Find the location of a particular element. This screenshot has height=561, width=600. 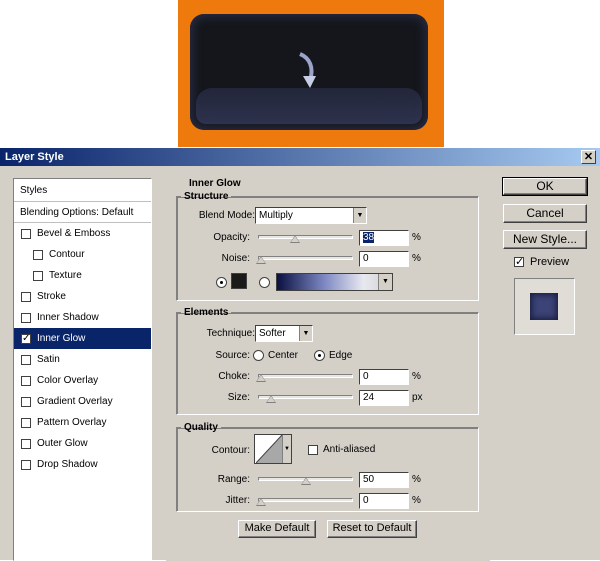

style-item-inner-glow: ✓ Inner Glow is located at coordinates (82, 338).